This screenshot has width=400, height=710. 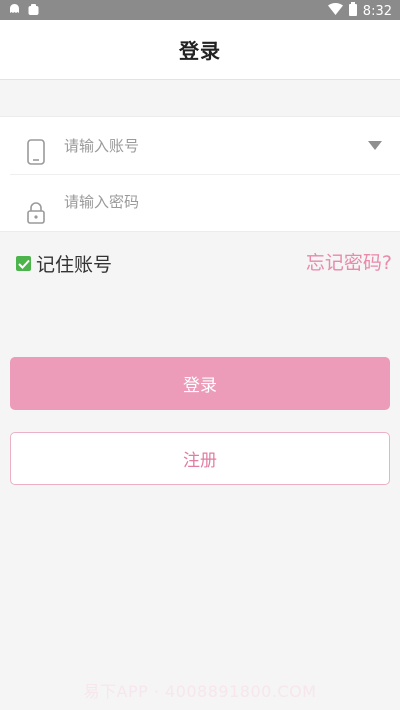 What do you see at coordinates (36, 152) in the screenshot?
I see `phone-icon` at bounding box center [36, 152].